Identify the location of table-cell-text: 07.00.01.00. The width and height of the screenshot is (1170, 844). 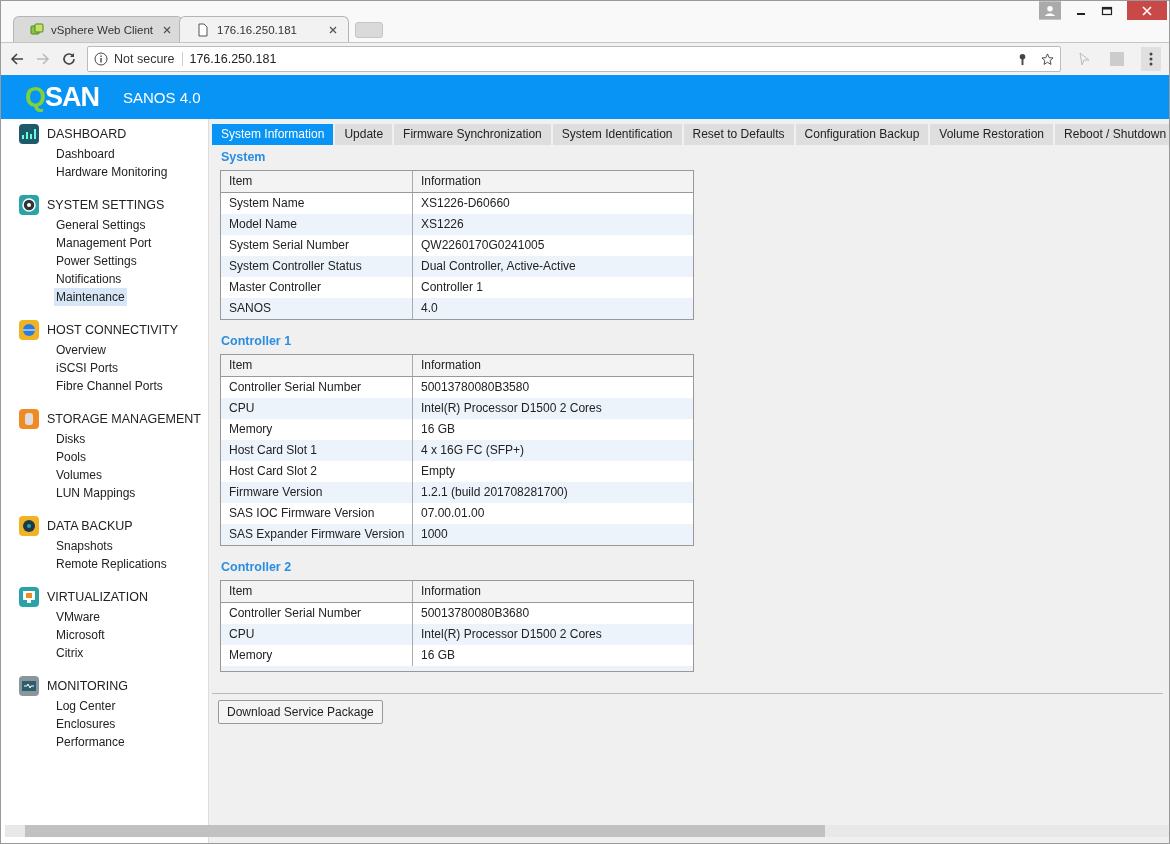
(452, 513).